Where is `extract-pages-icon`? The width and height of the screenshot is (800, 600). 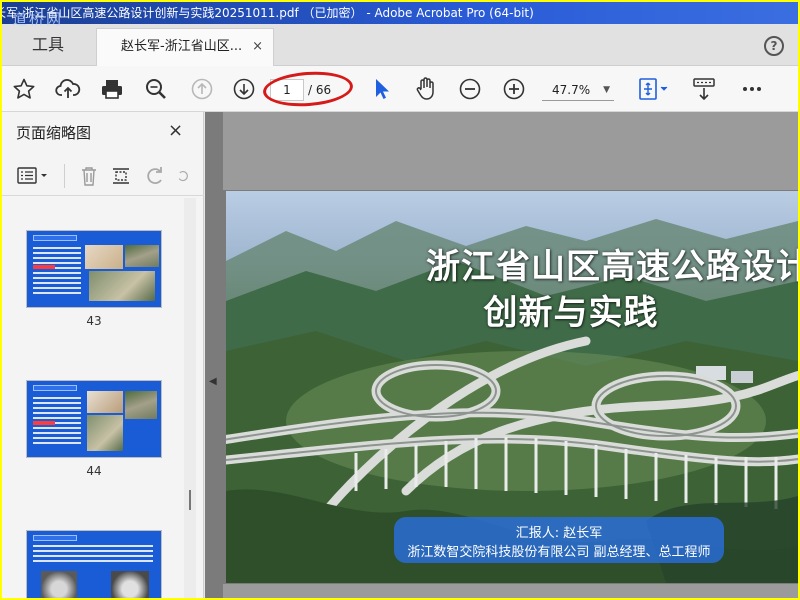 extract-pages-icon is located at coordinates (121, 176).